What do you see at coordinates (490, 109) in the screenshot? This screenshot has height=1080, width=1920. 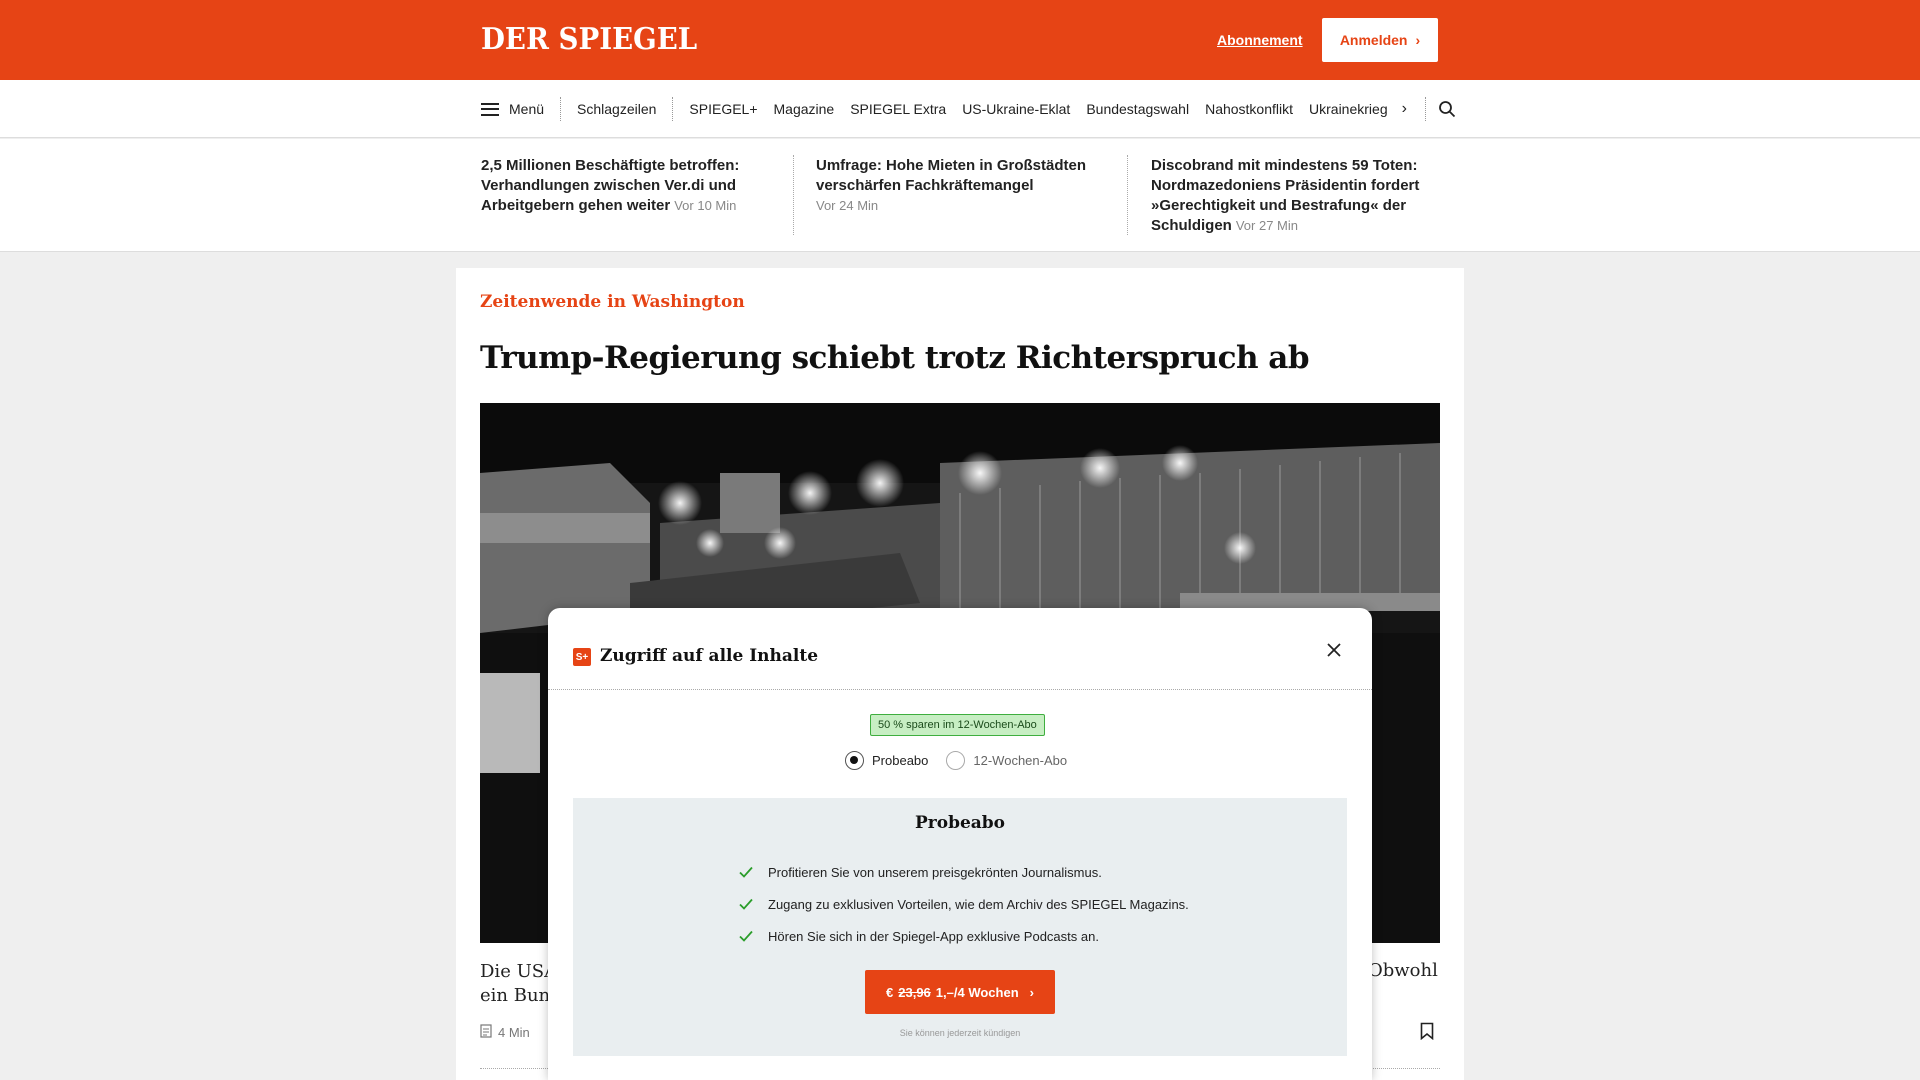 I see `hamburger-icon` at bounding box center [490, 109].